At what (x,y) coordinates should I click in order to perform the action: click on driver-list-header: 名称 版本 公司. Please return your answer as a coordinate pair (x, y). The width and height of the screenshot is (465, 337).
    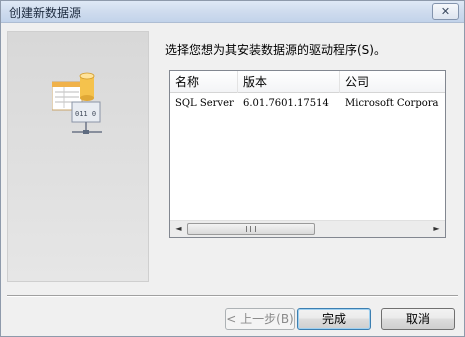
    Looking at the image, I should click on (307, 82).